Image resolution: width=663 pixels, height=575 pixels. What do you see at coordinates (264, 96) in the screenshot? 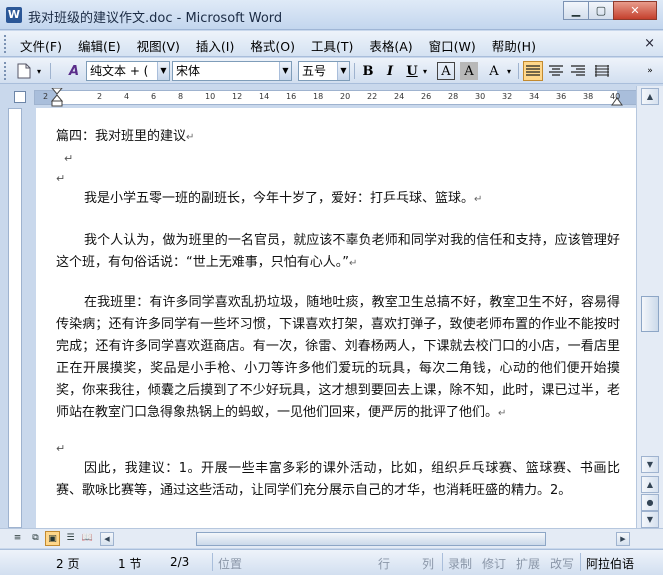
I see `ruler-tick-label: 14` at bounding box center [264, 96].